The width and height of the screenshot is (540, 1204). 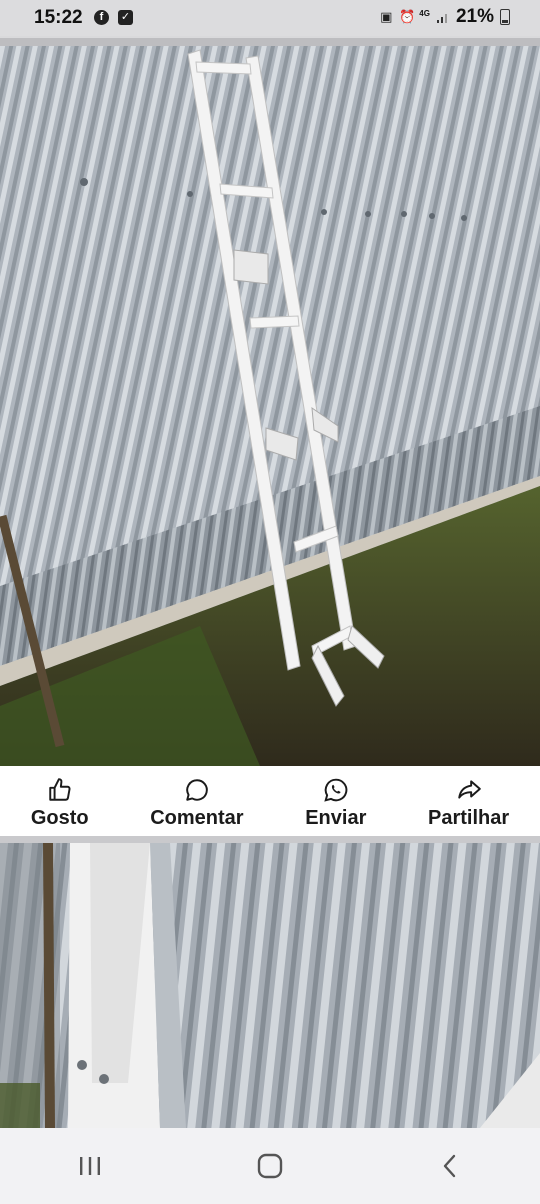 I want to click on alarm-icon: ⏰, so click(x=407, y=16).